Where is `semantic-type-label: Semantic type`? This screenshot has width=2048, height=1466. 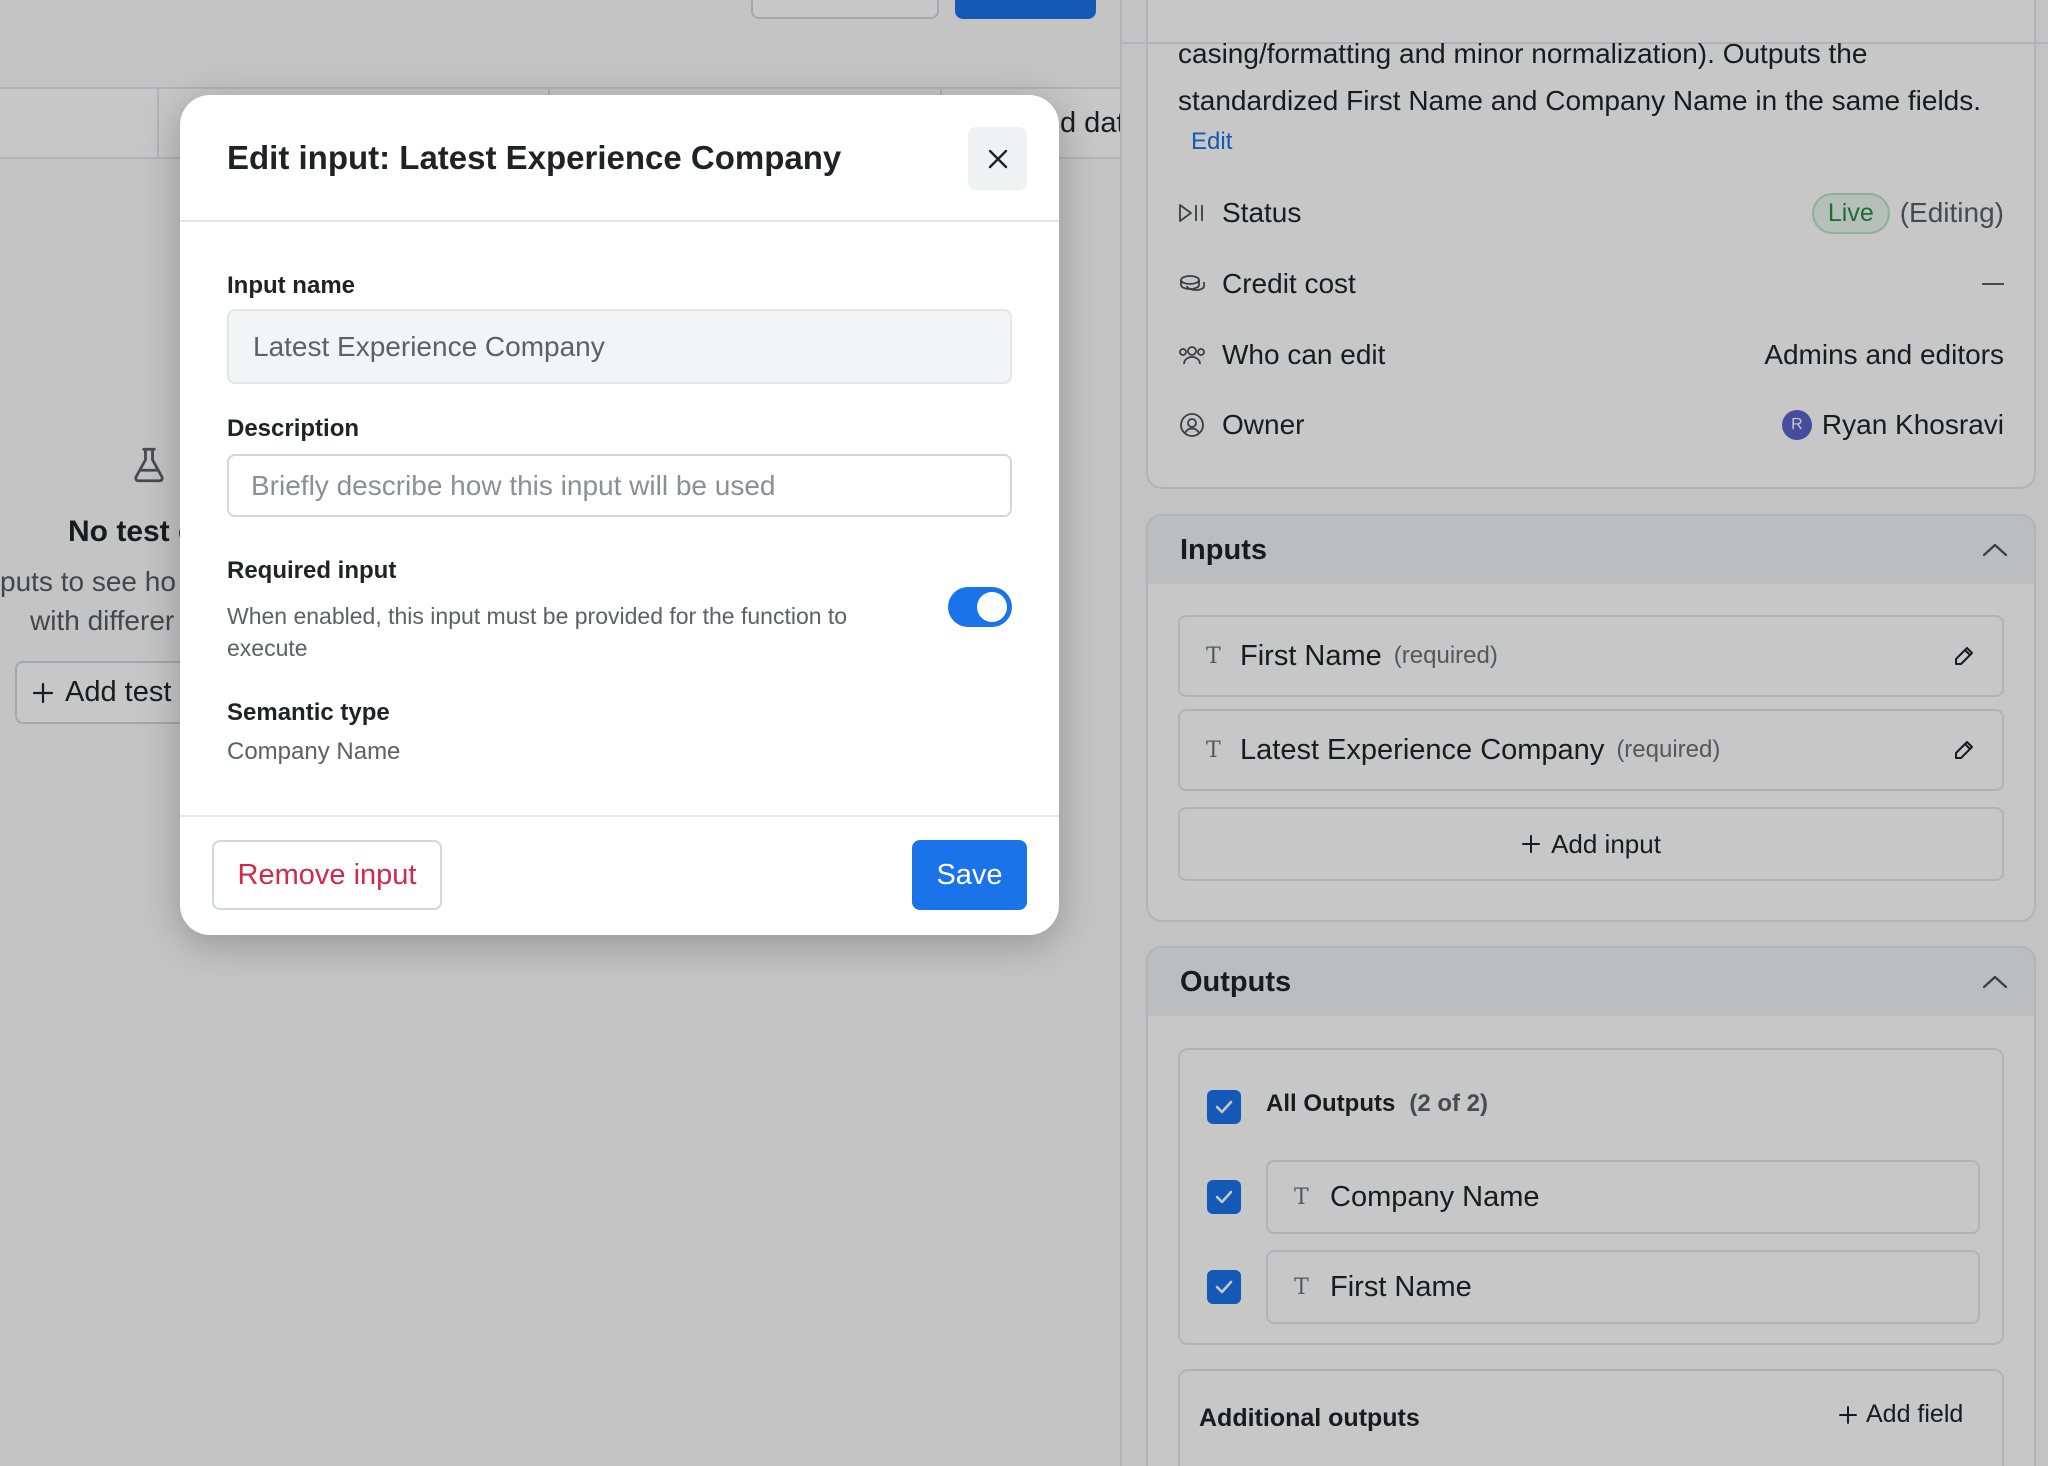
semantic-type-label: Semantic type is located at coordinates (308, 712).